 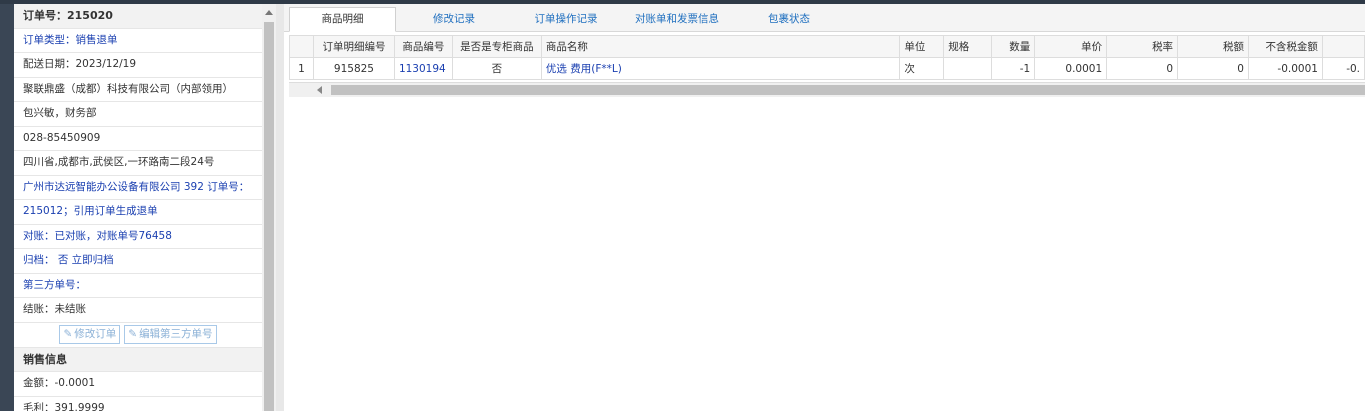 I want to click on column-header: 税率, so click(x=1142, y=46).